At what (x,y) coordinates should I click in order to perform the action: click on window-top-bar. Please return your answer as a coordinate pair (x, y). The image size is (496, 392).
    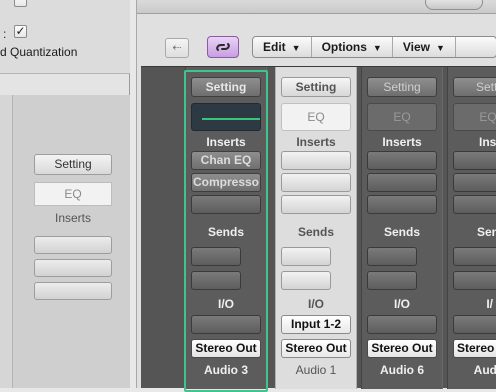
    Looking at the image, I should click on (316, 7).